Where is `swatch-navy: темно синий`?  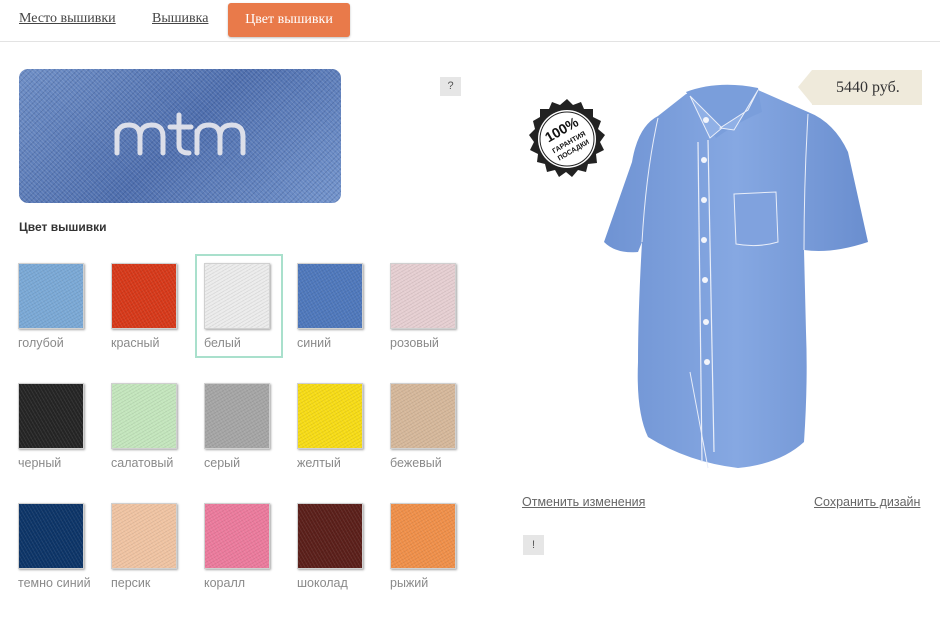
swatch-navy: темно синий is located at coordinates (54, 546).